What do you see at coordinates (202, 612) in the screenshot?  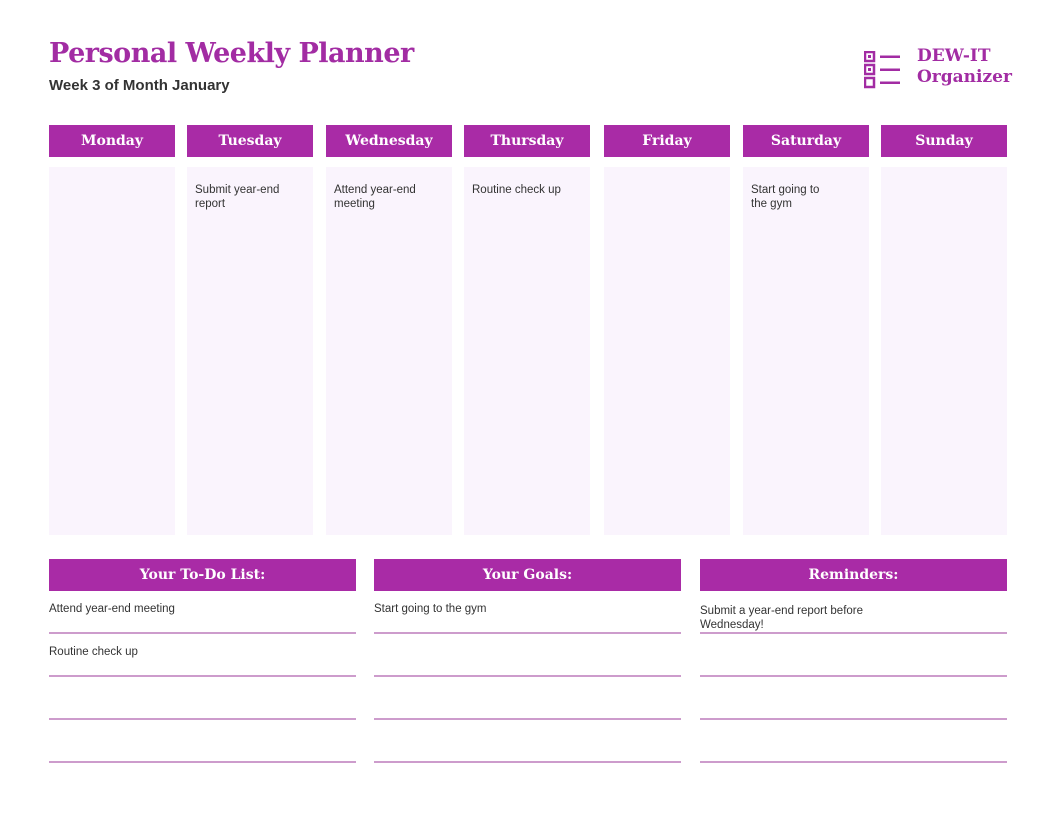 I see `todo-line: Attend year-end meeting` at bounding box center [202, 612].